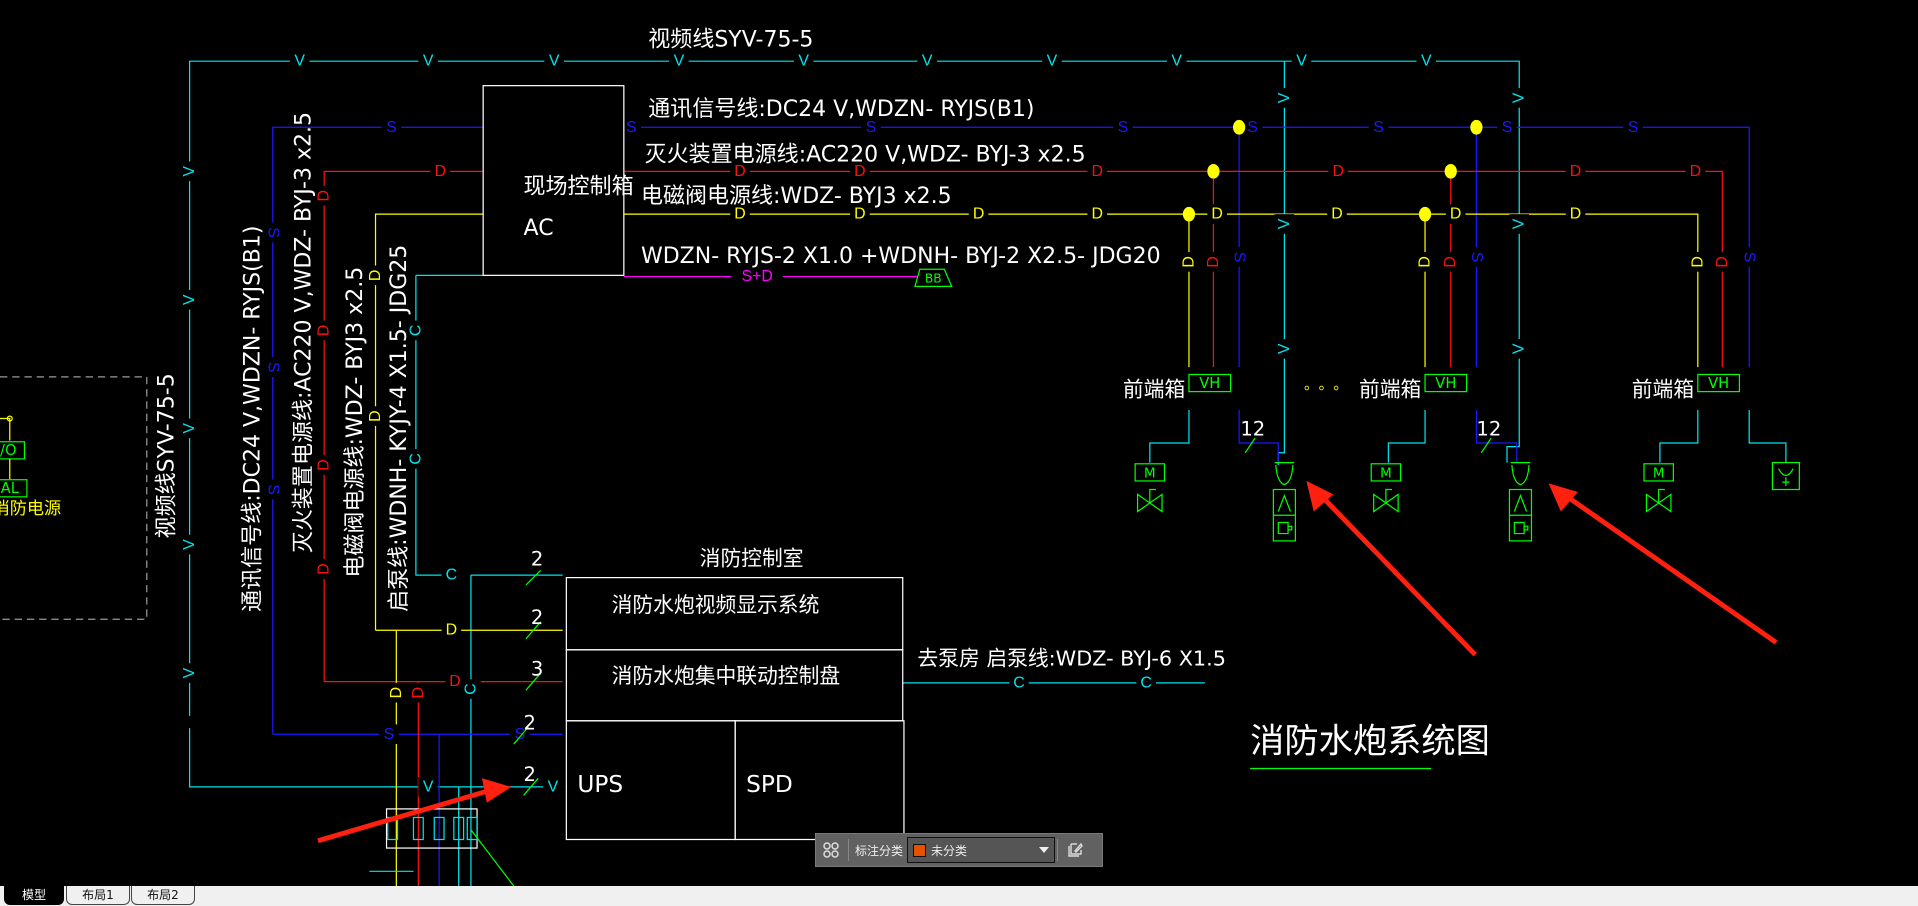 Image resolution: width=1918 pixels, height=906 pixels. What do you see at coordinates (163, 895) in the screenshot?
I see `tab-layout2: 布局2` at bounding box center [163, 895].